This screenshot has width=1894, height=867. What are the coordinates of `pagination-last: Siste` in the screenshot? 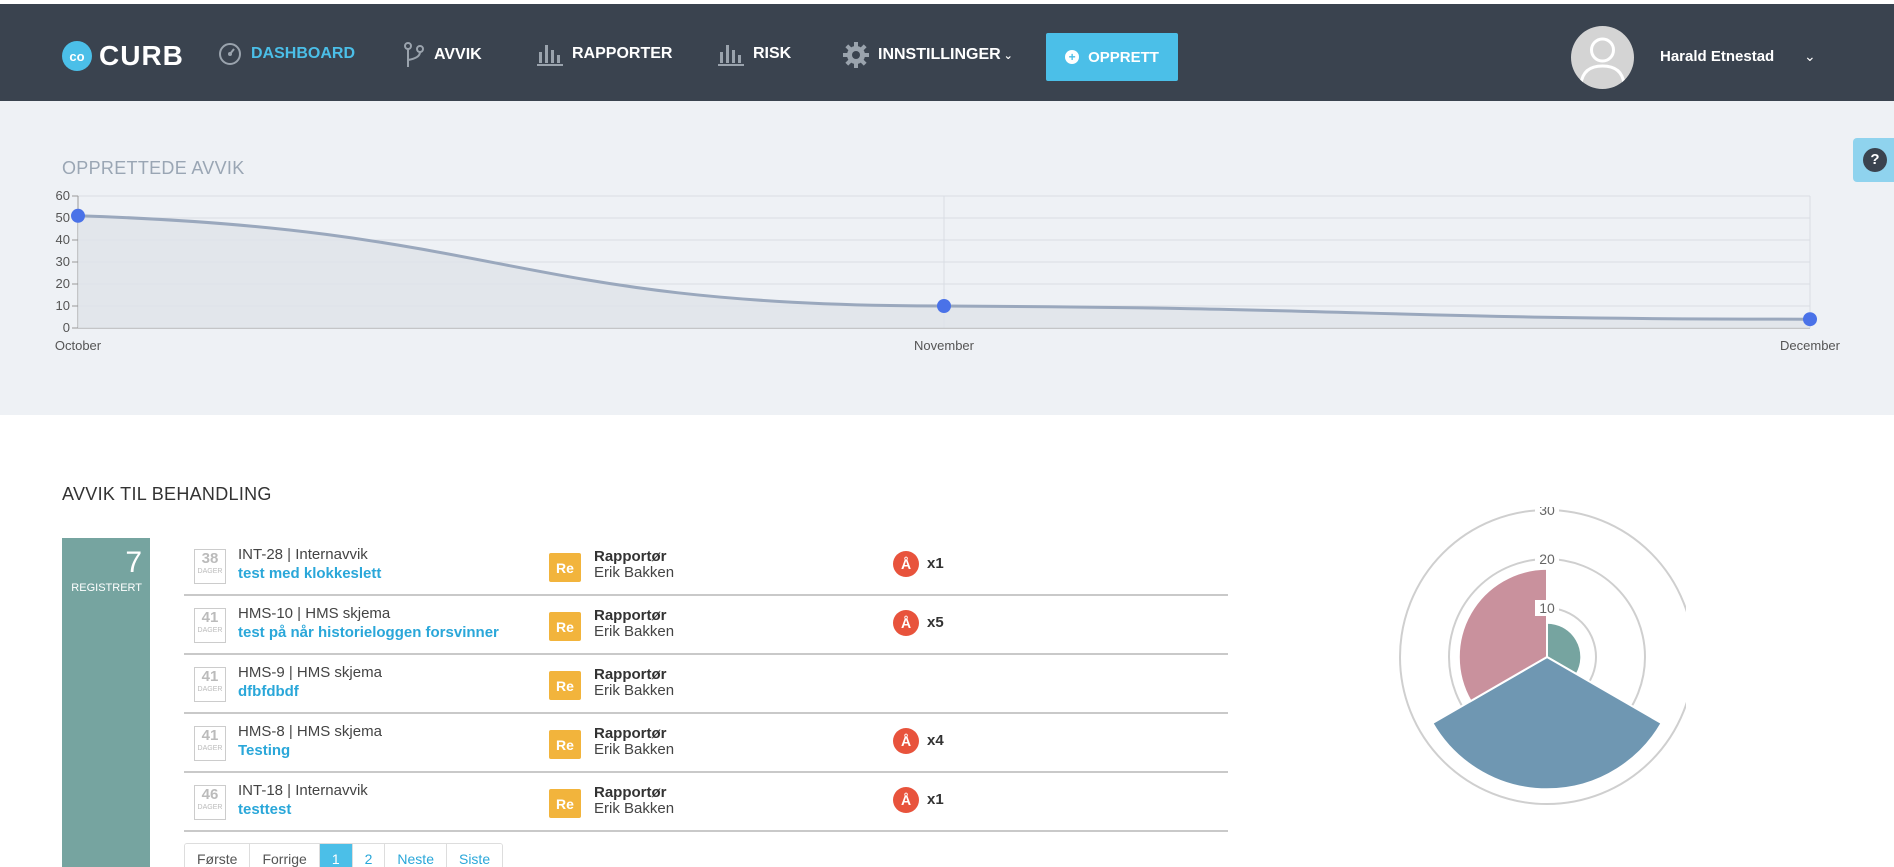 It's located at (474, 855).